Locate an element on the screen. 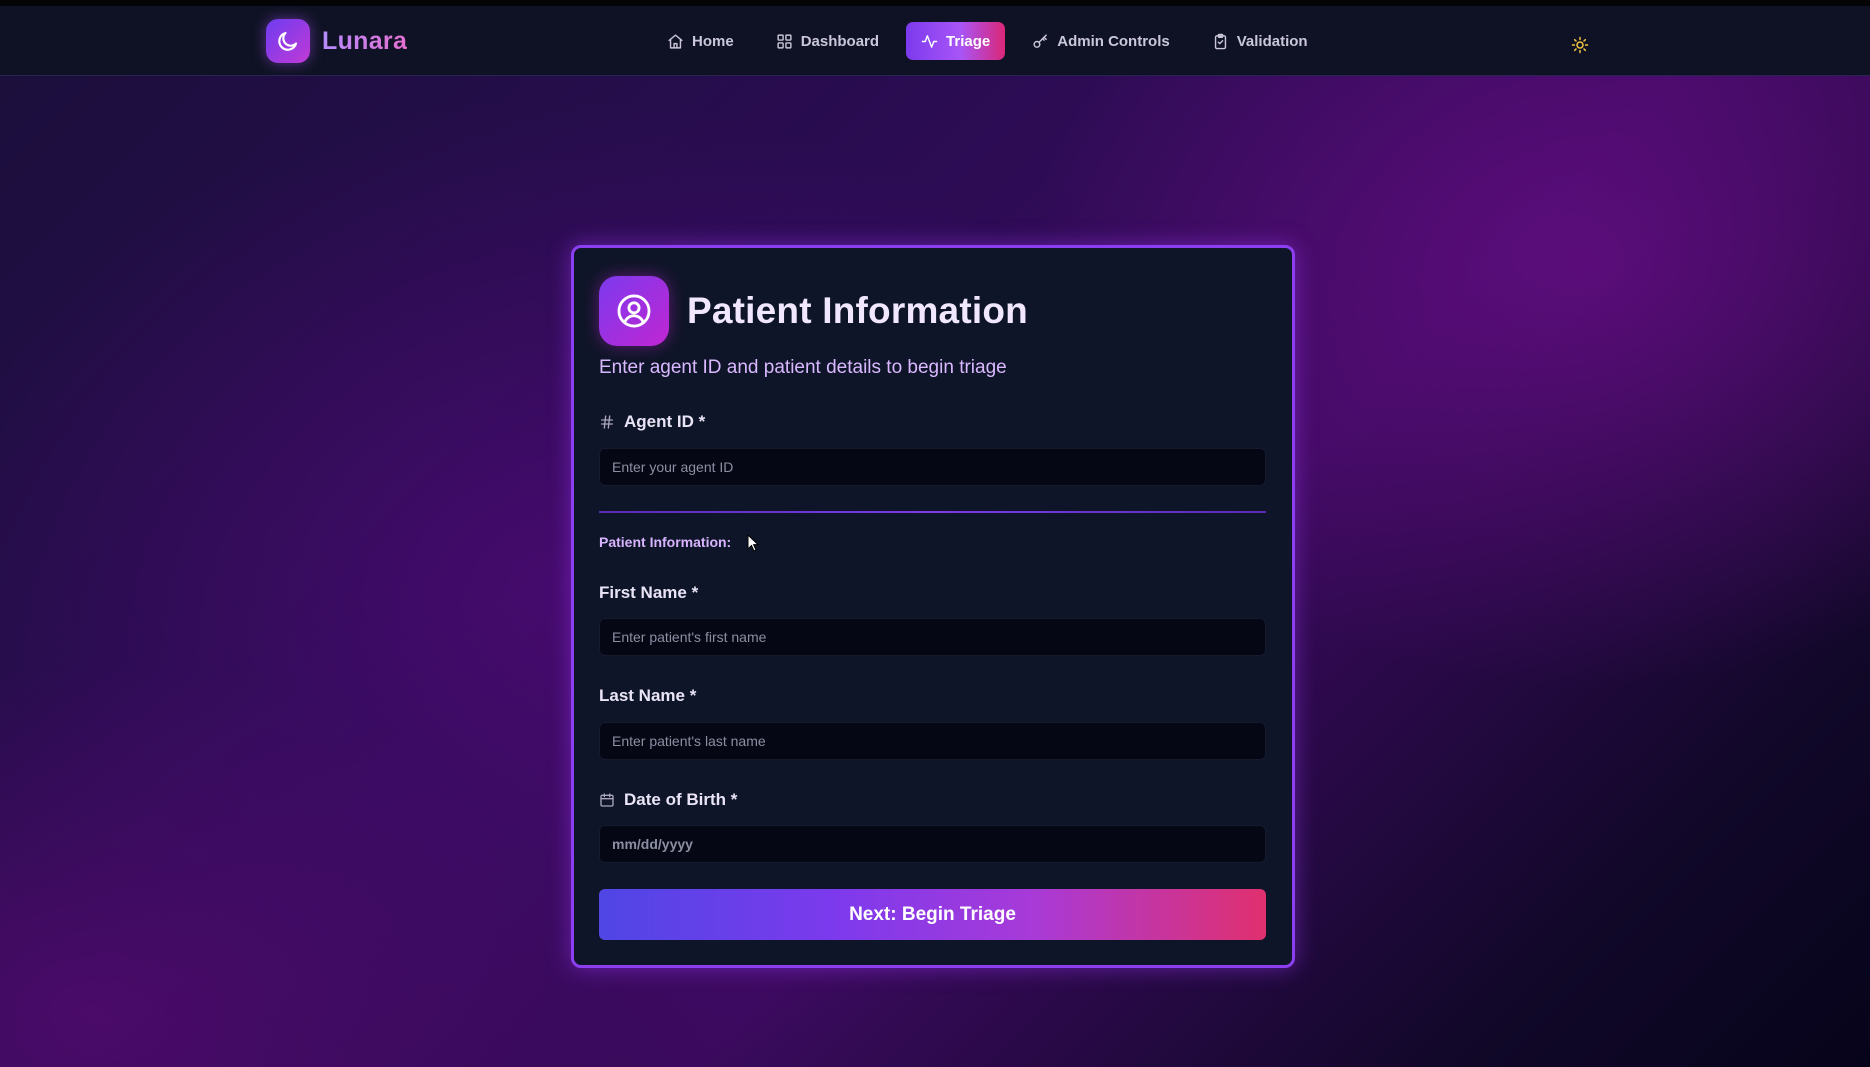  first-name-label: First Name * is located at coordinates (648, 593).